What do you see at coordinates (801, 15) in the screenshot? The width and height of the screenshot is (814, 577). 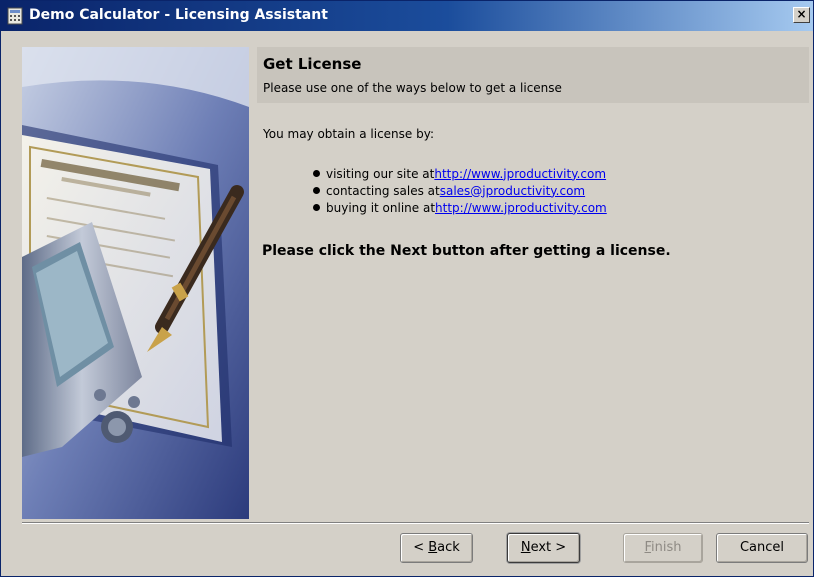 I see `close-button: ×` at bounding box center [801, 15].